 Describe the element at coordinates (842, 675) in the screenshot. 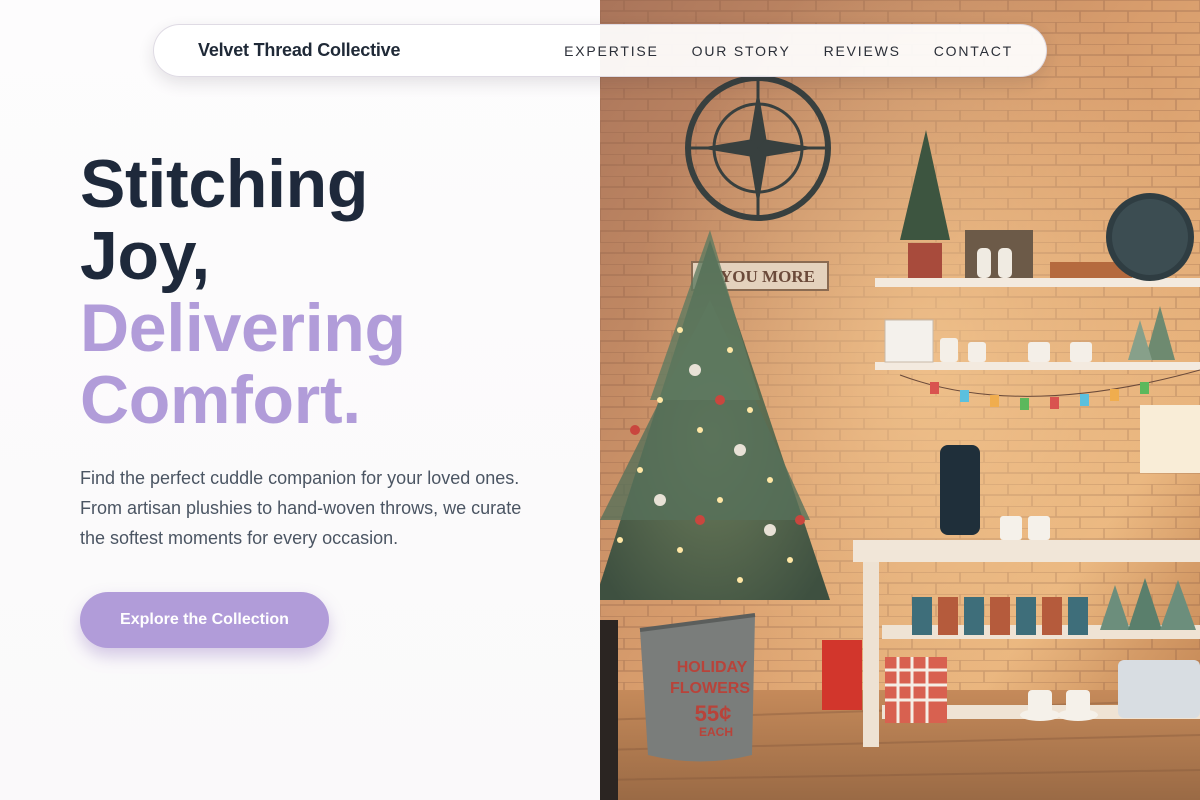

I see `red-bucket` at that location.